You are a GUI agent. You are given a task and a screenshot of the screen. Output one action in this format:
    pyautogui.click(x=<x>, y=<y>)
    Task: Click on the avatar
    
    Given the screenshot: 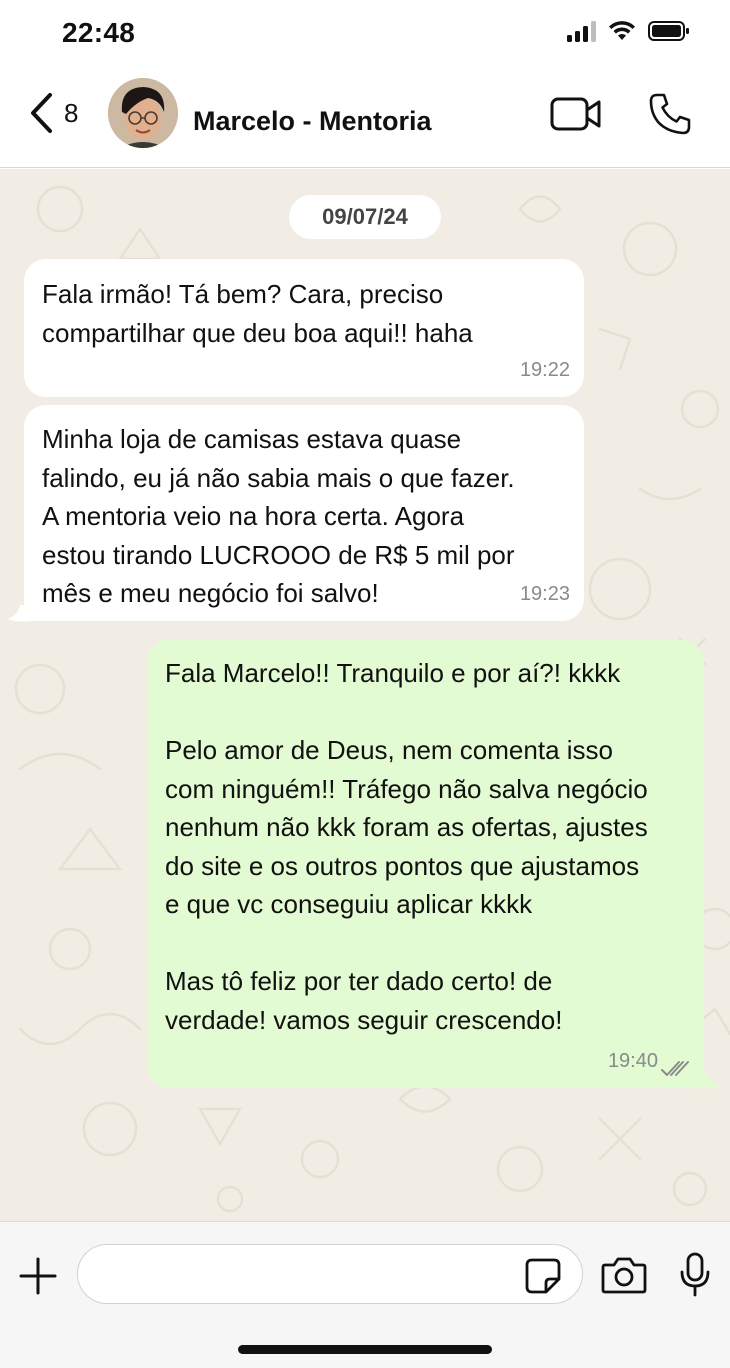 What is the action you would take?
    pyautogui.click(x=143, y=113)
    